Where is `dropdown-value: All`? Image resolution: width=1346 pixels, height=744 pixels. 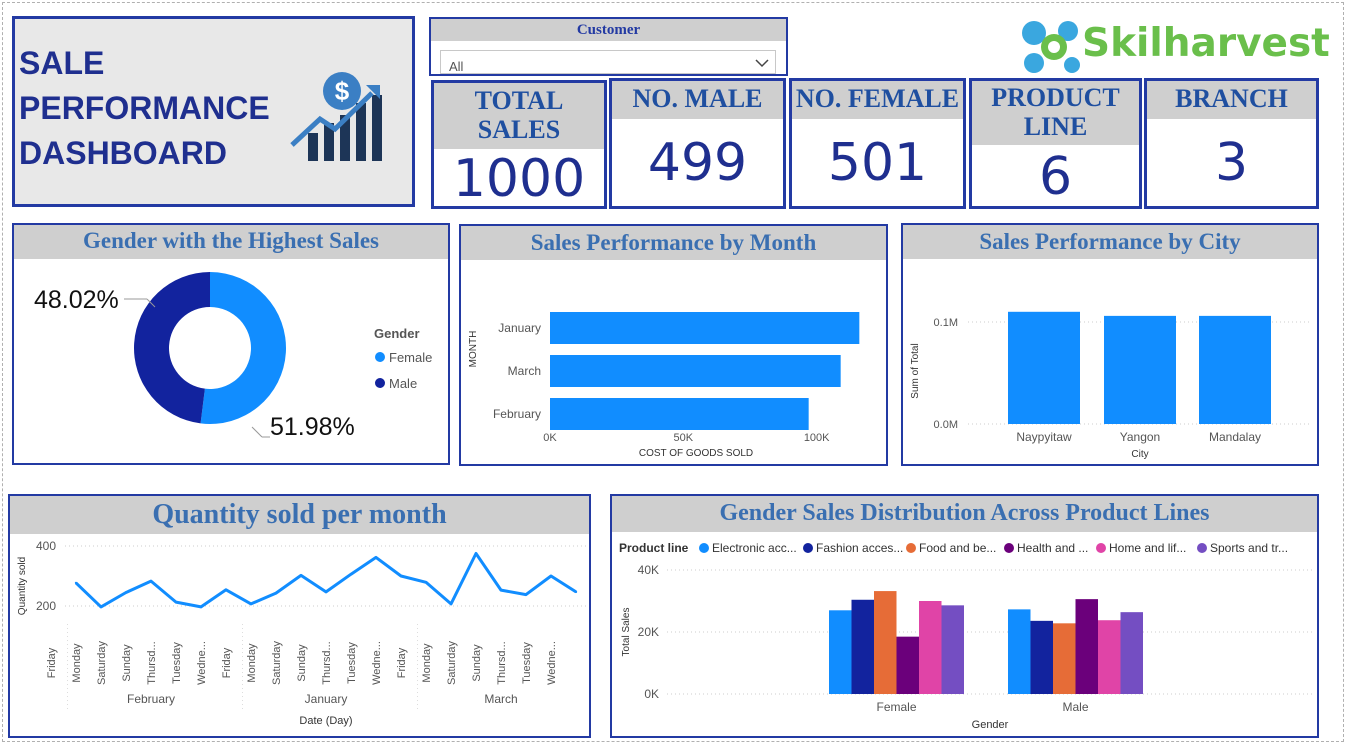 dropdown-value: All is located at coordinates (456, 66).